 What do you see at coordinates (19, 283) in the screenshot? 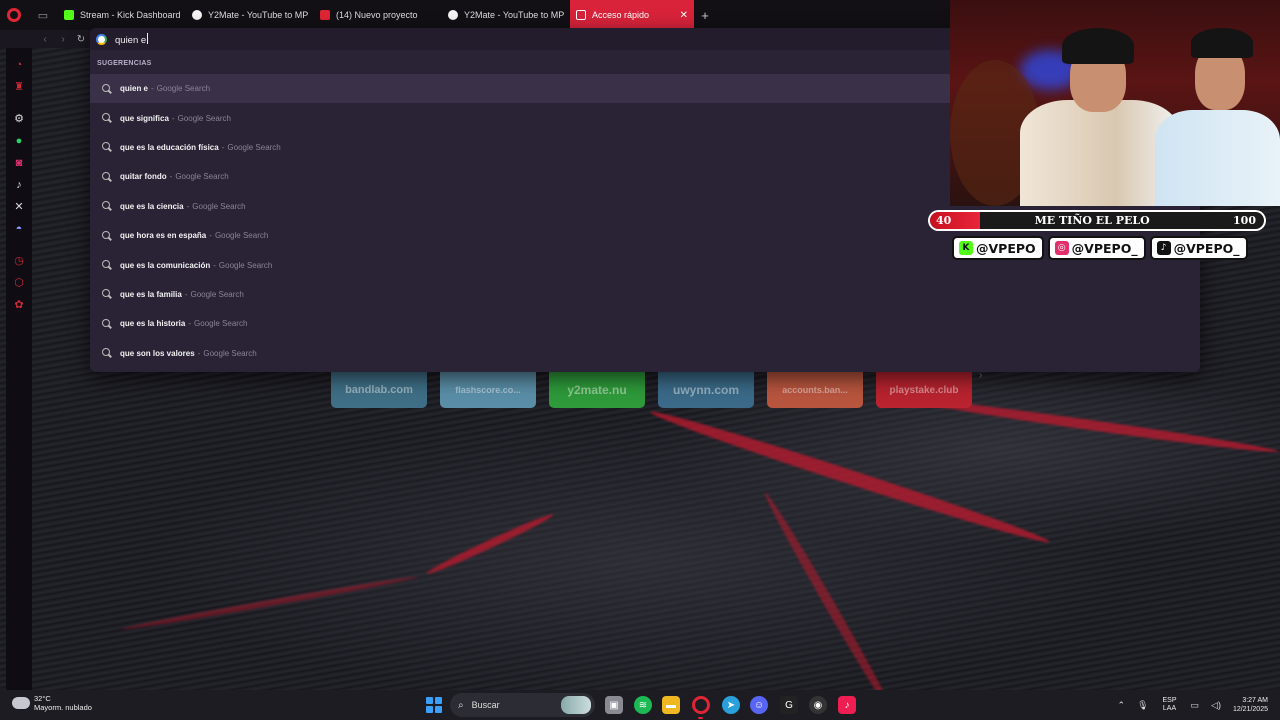
I see `extensions-icon: ⬡` at bounding box center [19, 283].